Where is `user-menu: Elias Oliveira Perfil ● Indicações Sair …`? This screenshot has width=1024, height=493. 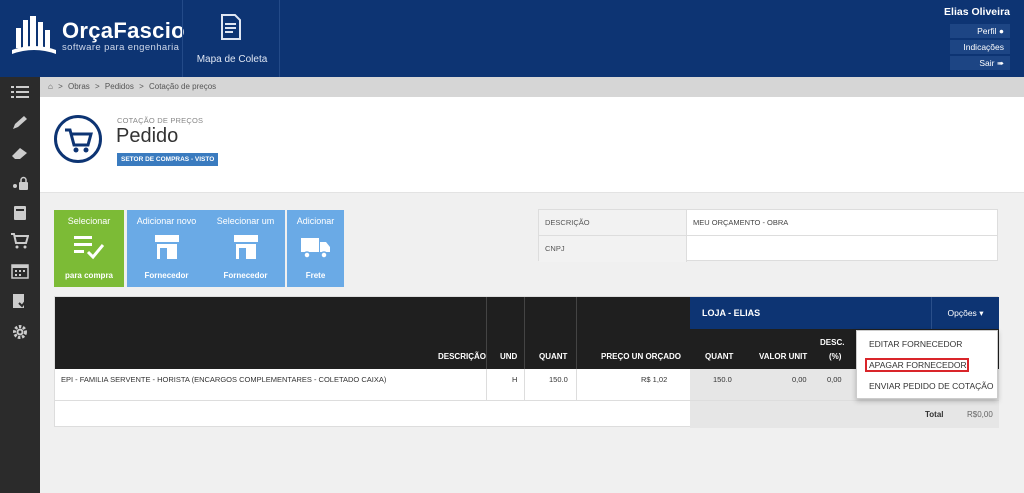
user-menu: Elias Oliveira Perfil ● Indicações Sair … is located at coordinates (950, 39).